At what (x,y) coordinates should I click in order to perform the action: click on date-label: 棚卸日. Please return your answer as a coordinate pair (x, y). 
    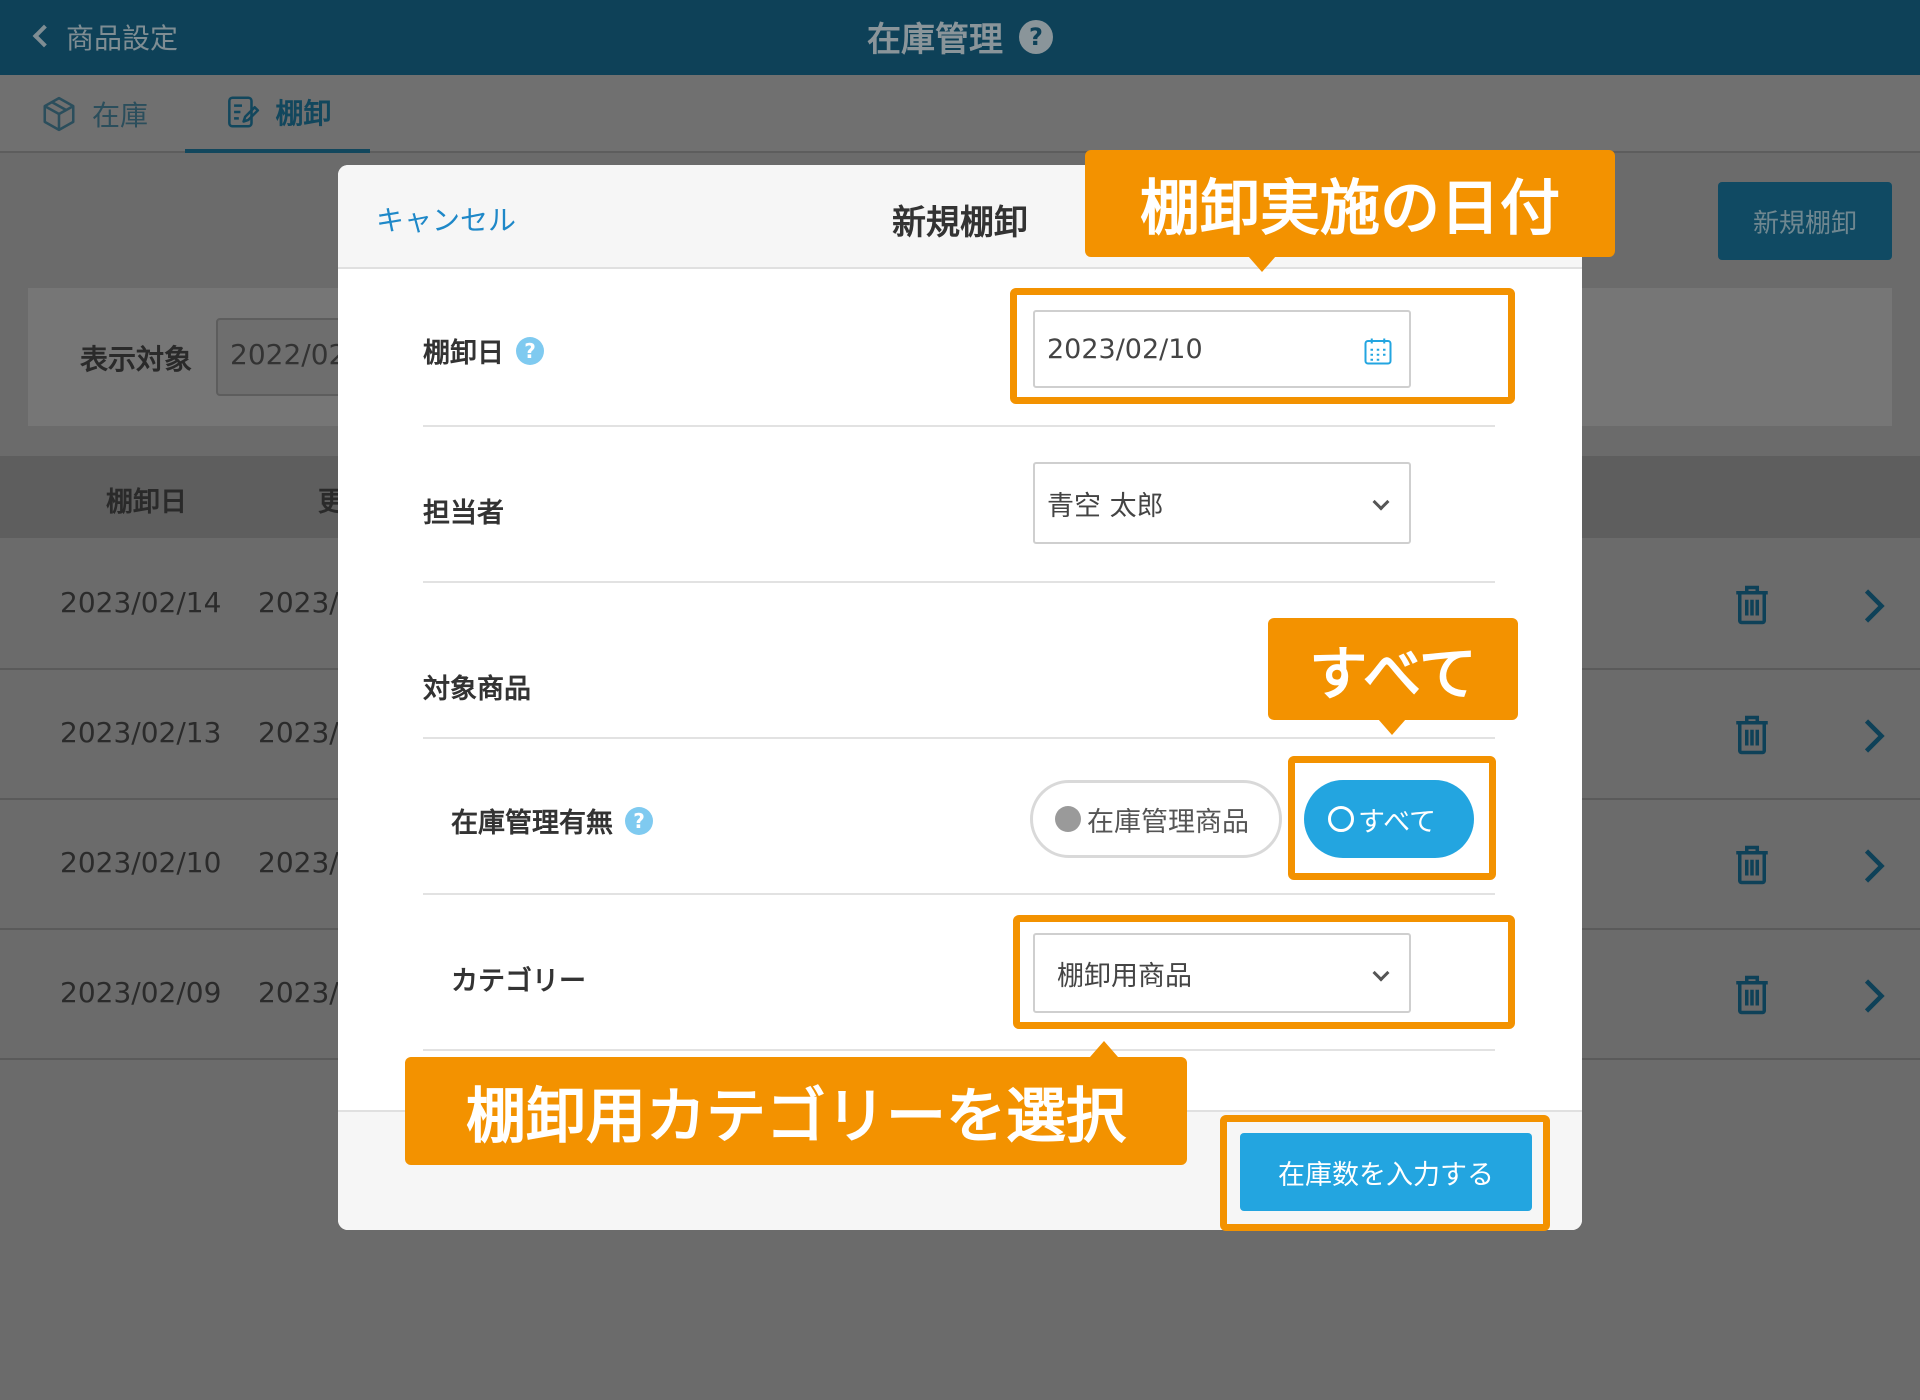
    Looking at the image, I should click on (463, 353).